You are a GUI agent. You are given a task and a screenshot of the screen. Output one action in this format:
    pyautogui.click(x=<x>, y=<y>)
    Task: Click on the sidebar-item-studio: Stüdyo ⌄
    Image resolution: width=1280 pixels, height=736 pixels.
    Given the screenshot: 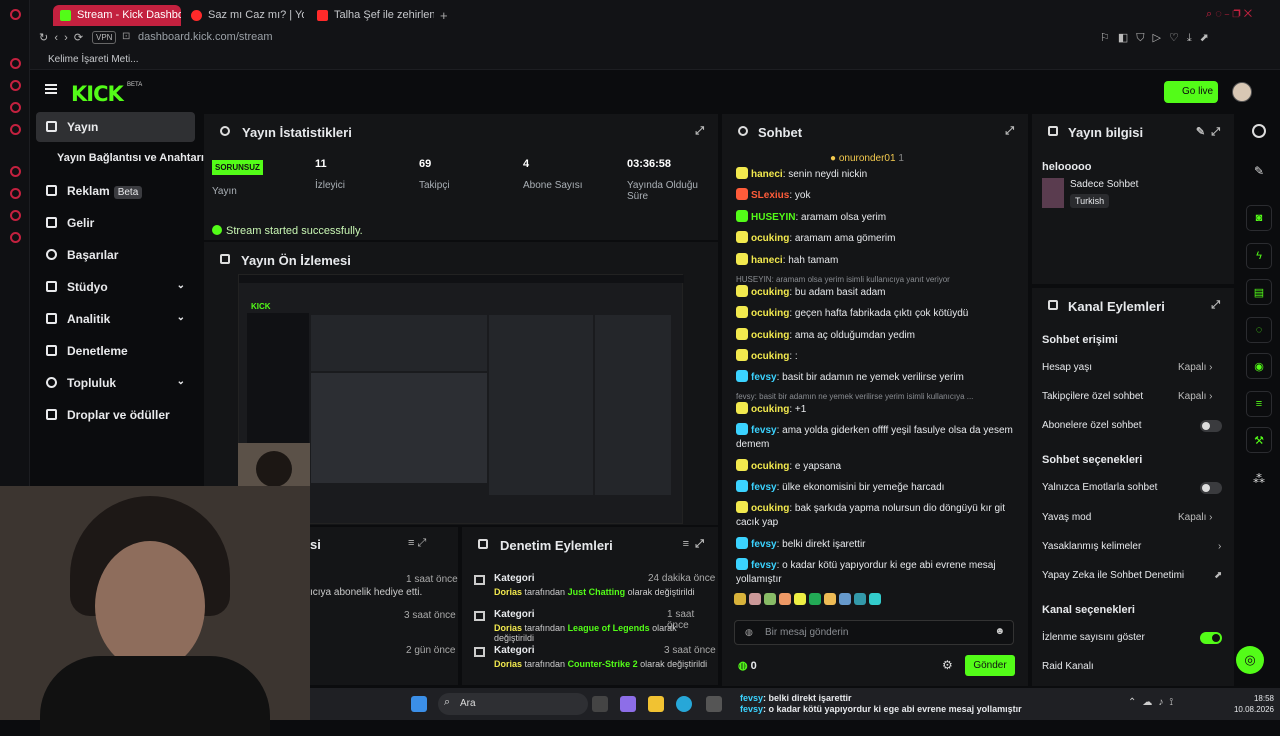 What is the action you would take?
    pyautogui.click(x=115, y=287)
    